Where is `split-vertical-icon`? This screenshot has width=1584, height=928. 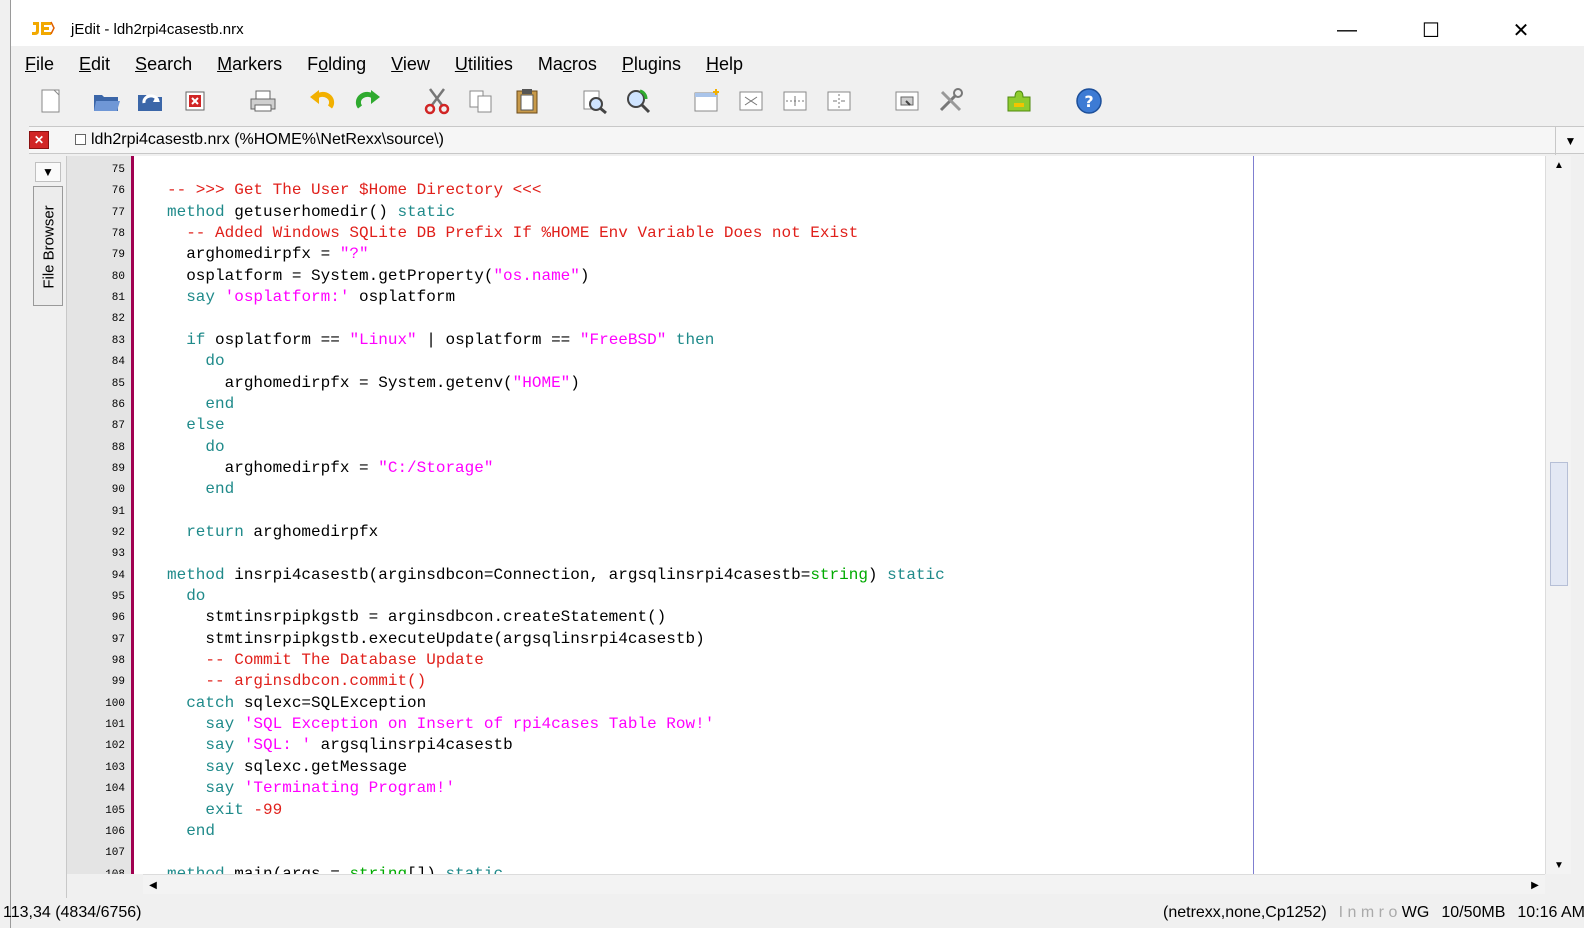 split-vertical-icon is located at coordinates (795, 101).